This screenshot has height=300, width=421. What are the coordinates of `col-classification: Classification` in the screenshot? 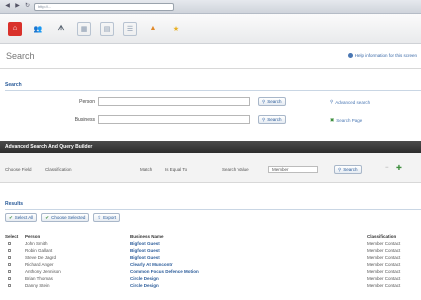 It's located at (382, 236).